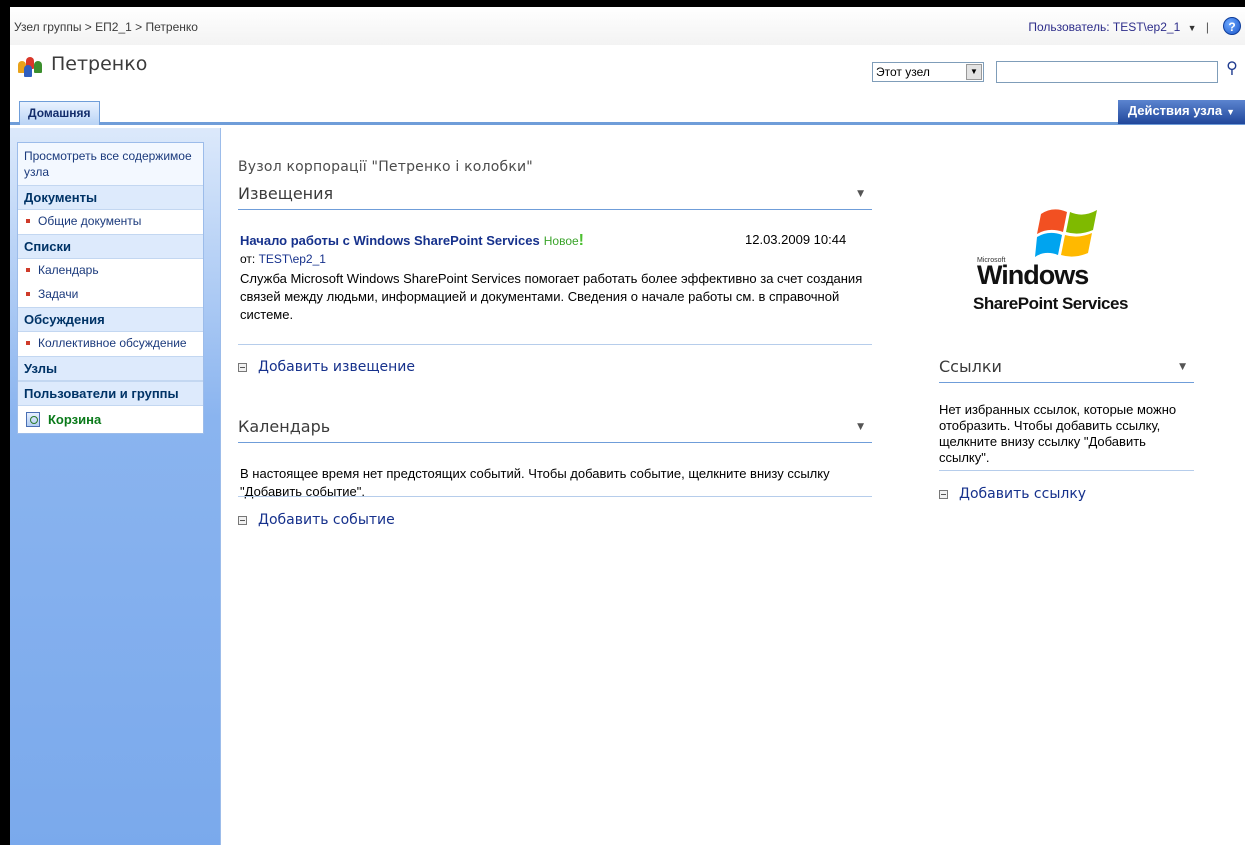  I want to click on ql-header-lists: Списки, so click(110, 246).